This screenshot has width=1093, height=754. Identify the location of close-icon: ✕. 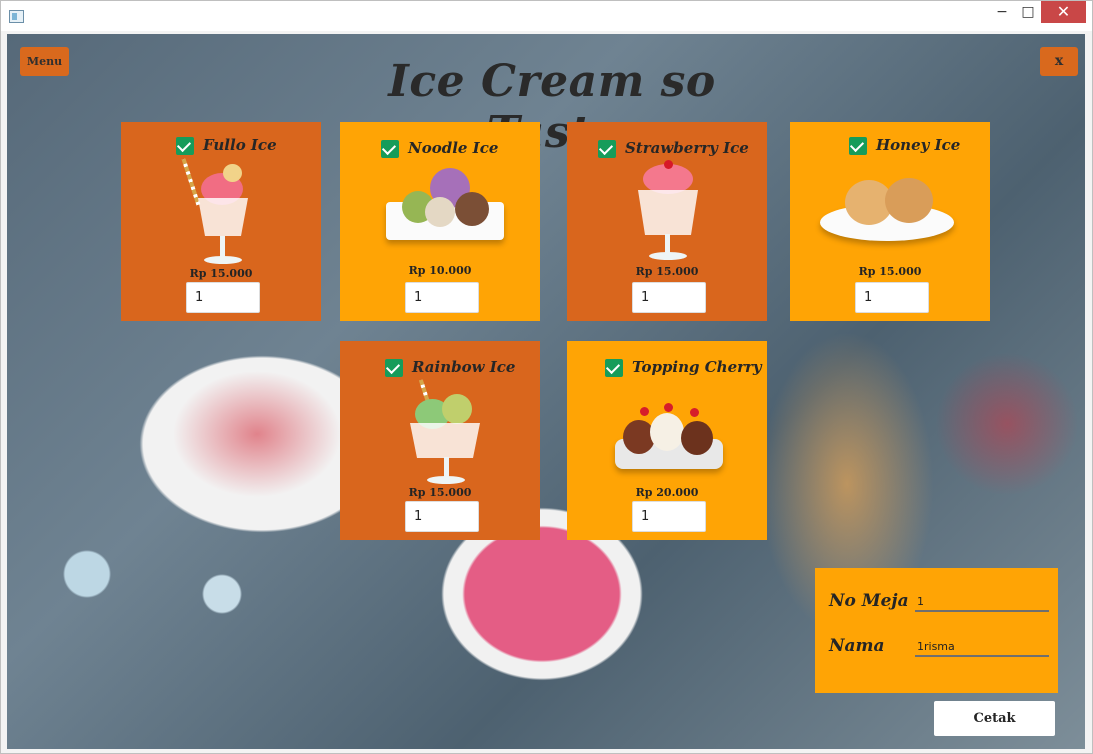
(1063, 12).